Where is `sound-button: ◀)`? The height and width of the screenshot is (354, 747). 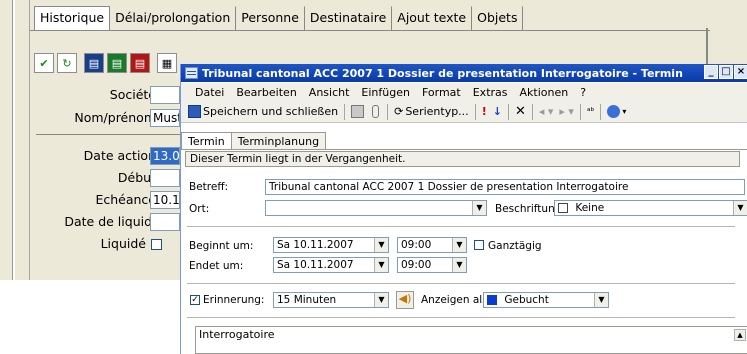
sound-button: ◀) is located at coordinates (405, 300).